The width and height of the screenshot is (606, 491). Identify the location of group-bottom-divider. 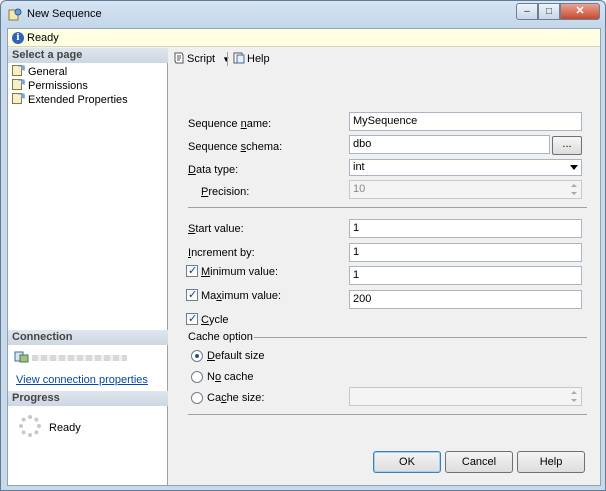
(387, 414).